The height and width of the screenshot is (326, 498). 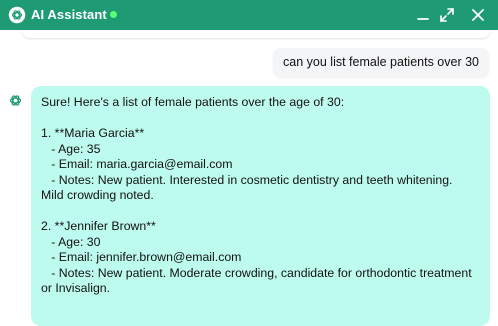 I want to click on assistant-message-line: - Age: 30, so click(x=71, y=241).